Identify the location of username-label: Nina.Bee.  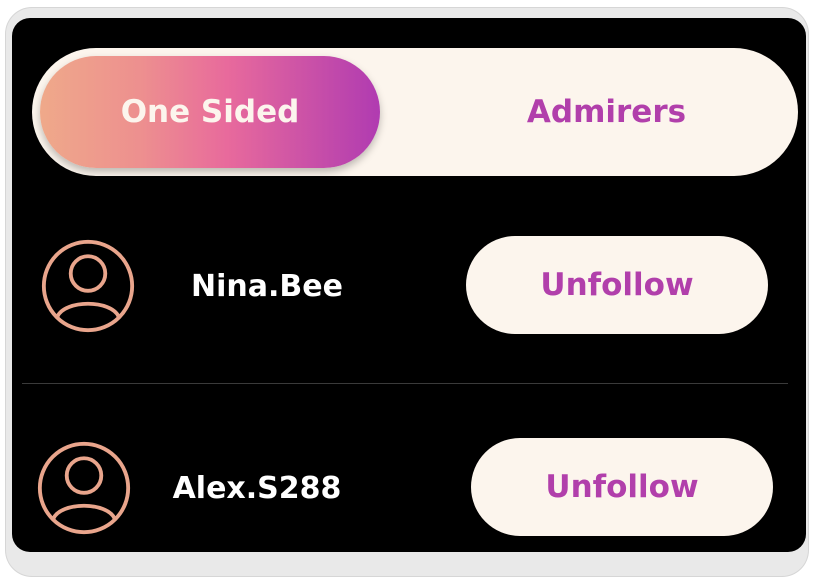
(267, 286).